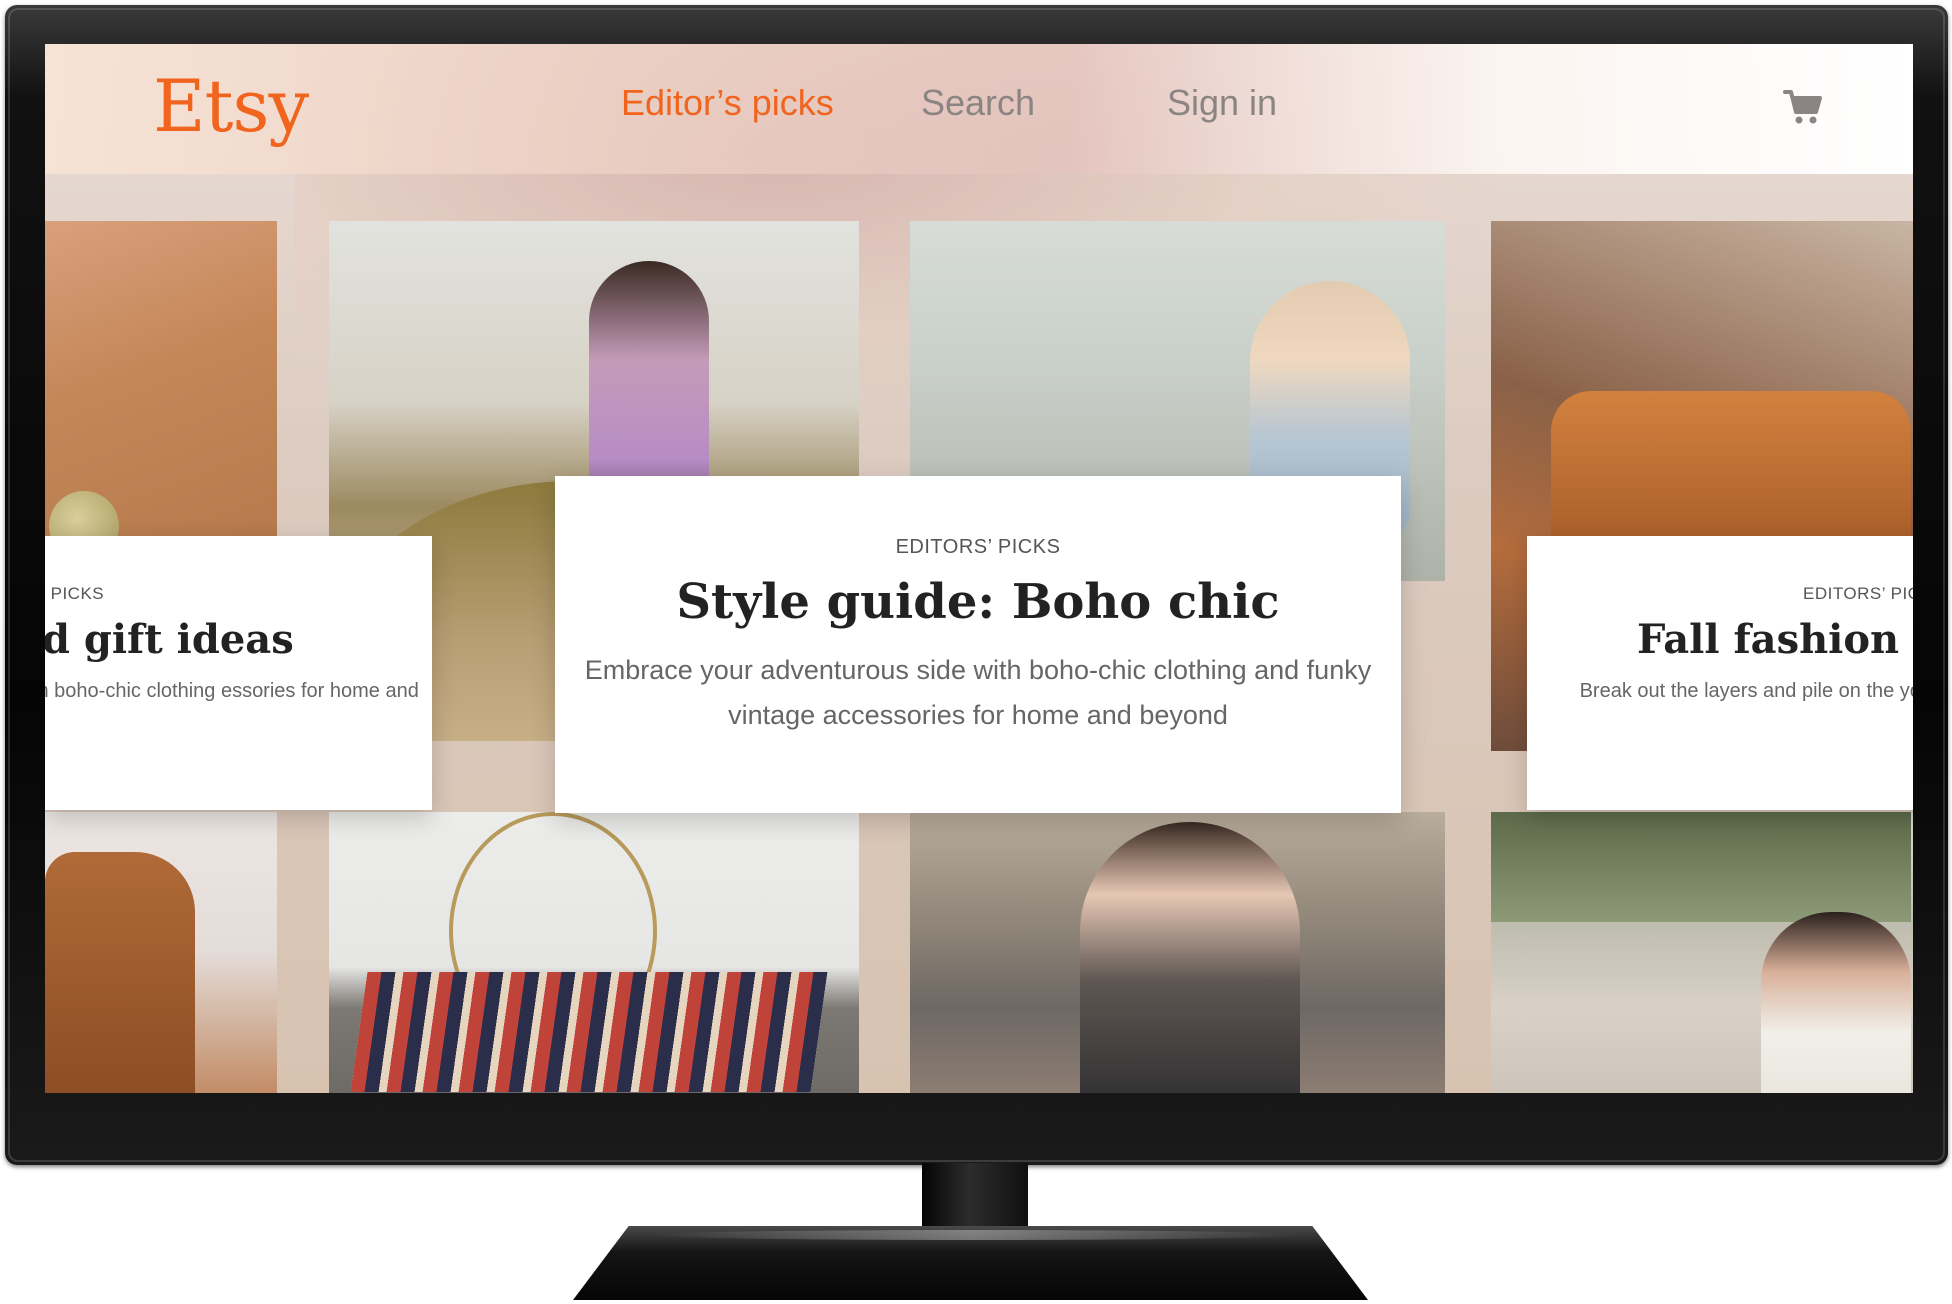  Describe the element at coordinates (978, 602) in the screenshot. I see `card-title: Style guide: Boho chic` at that location.